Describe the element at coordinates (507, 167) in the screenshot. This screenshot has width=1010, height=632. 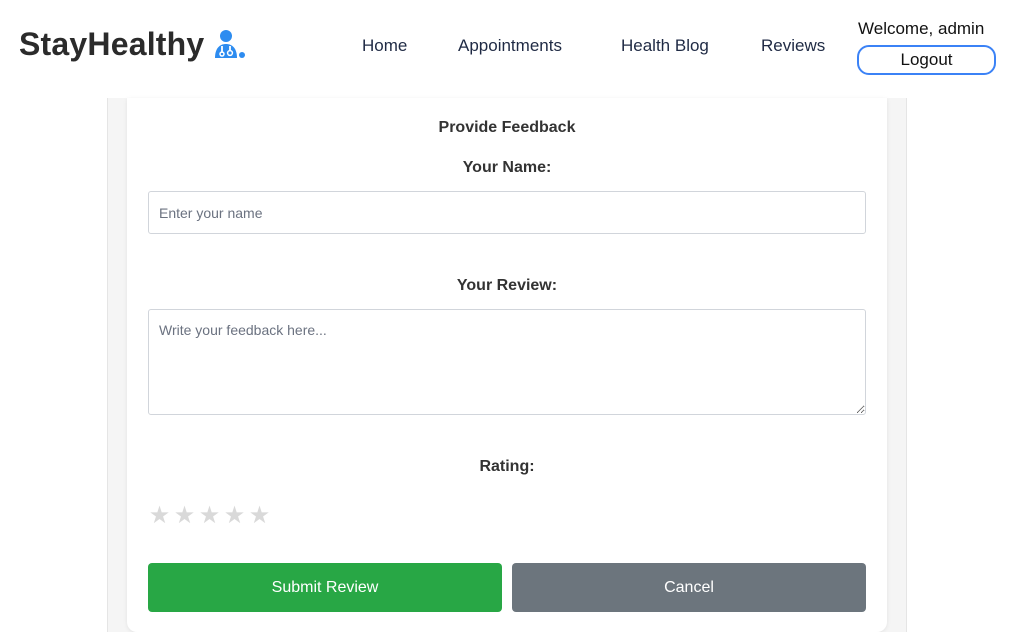
I see `name-label: Your Name:` at that location.